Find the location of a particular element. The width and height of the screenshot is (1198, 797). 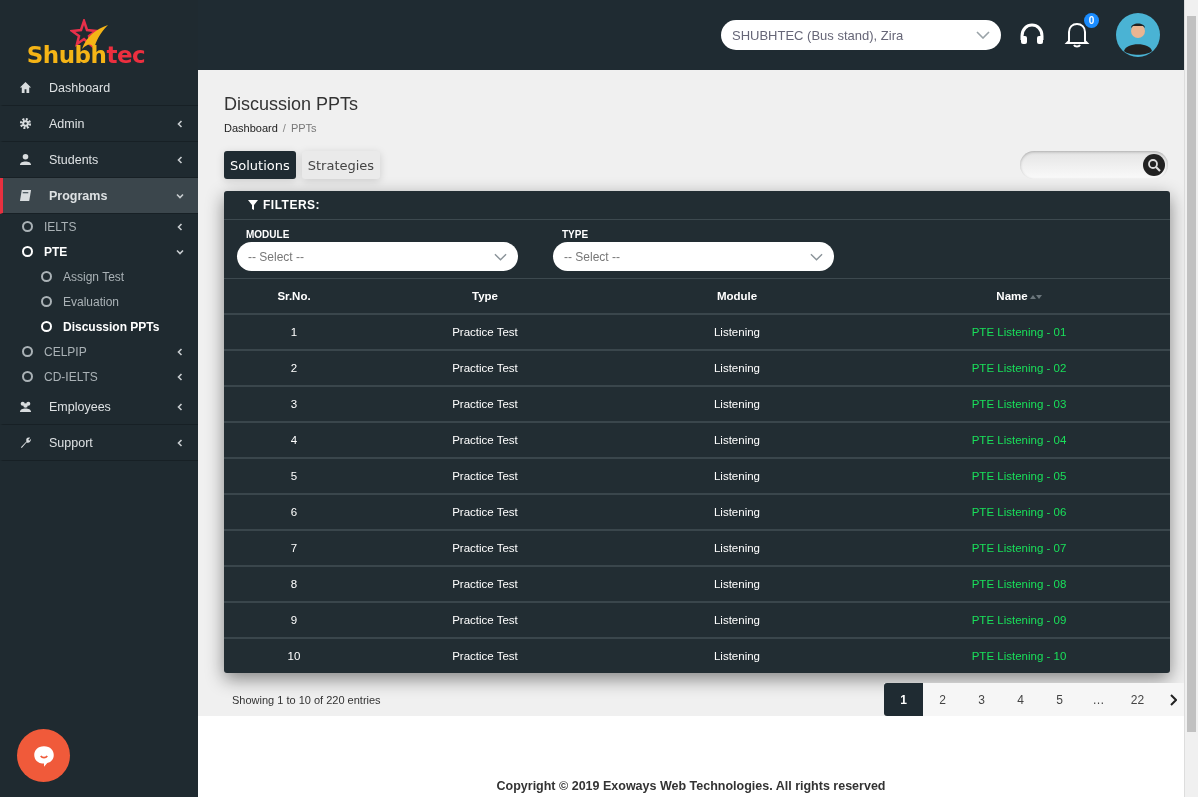

table-cell: 7 is located at coordinates (294, 548).